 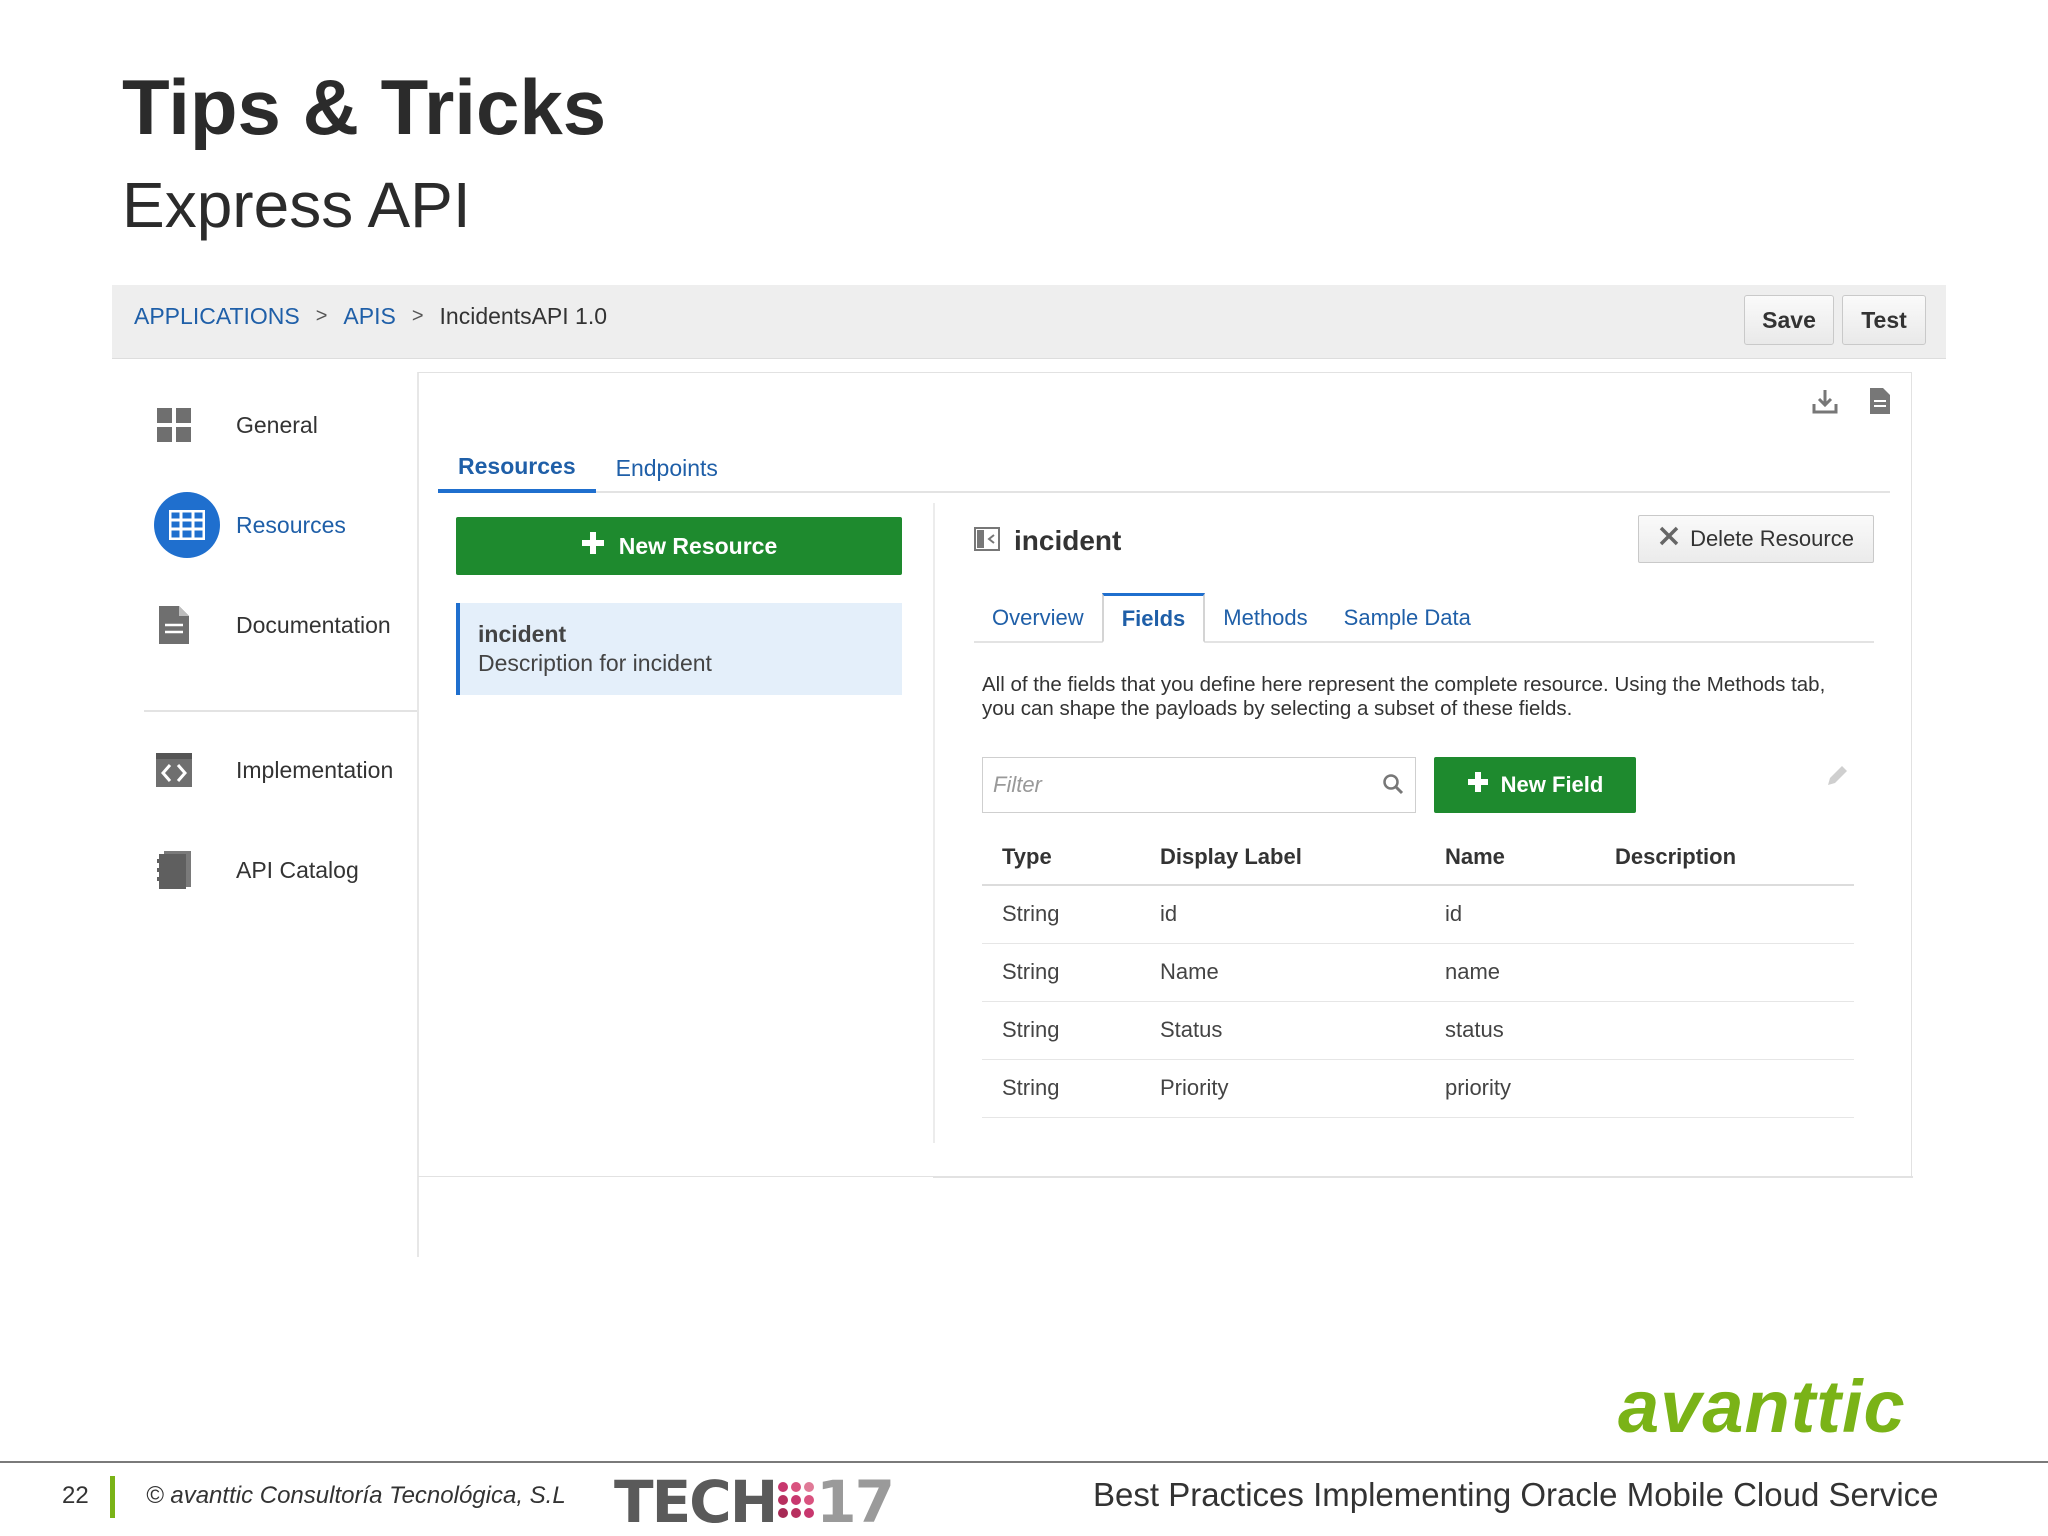 I want to click on delete-resource-label: Delete Resource, so click(x=1772, y=538).